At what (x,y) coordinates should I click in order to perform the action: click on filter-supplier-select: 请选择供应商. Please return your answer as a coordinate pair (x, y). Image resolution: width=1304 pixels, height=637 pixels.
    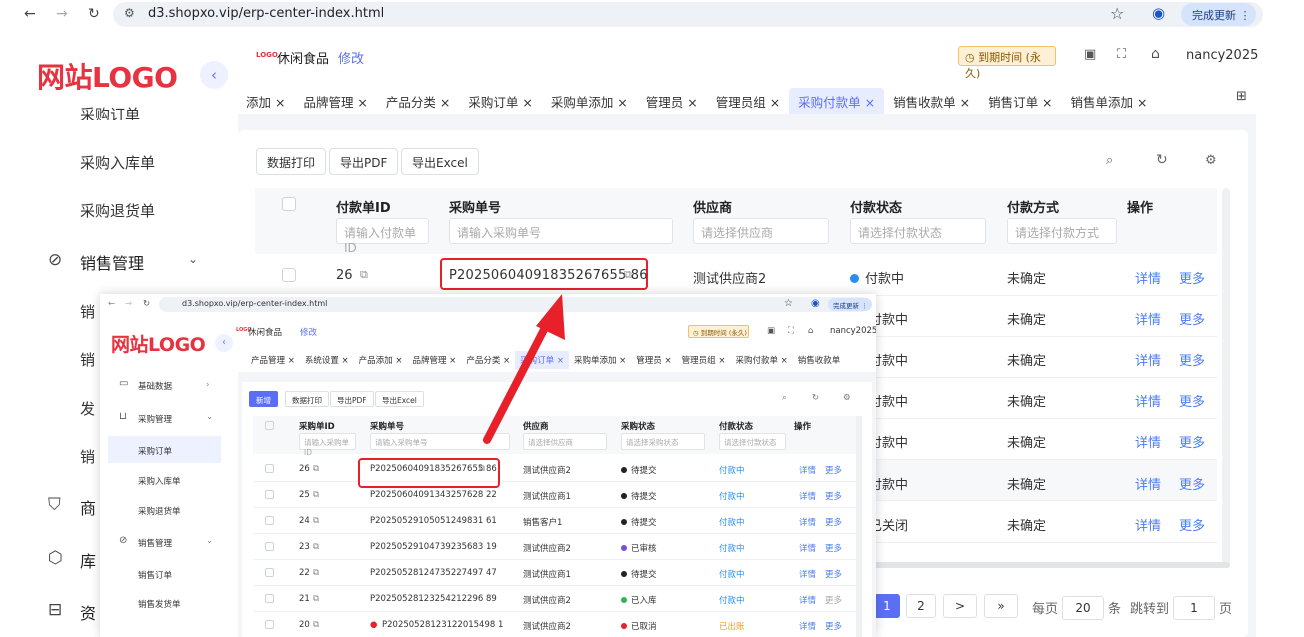
    Looking at the image, I should click on (761, 231).